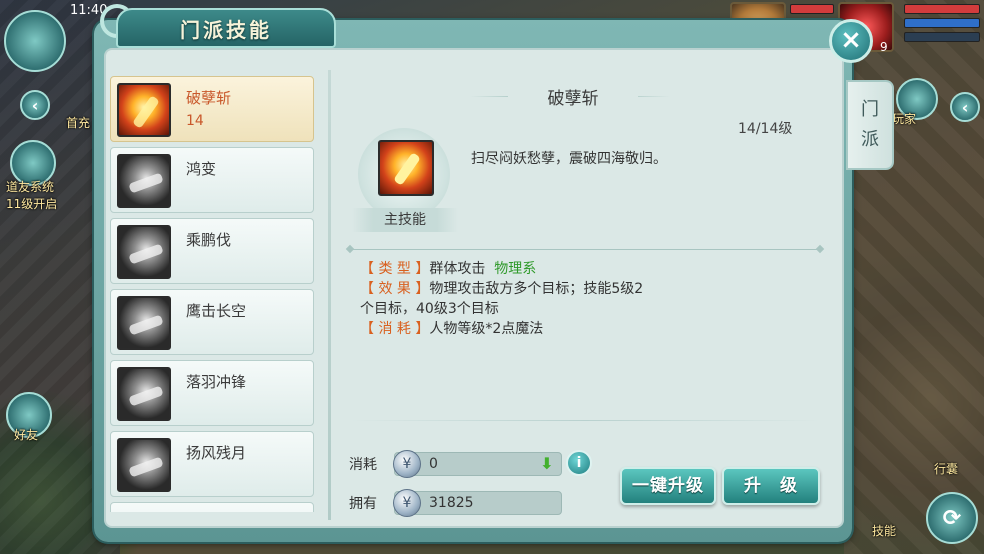 This screenshot has height=554, width=984. I want to click on upgrade-button: 升 级, so click(771, 486).